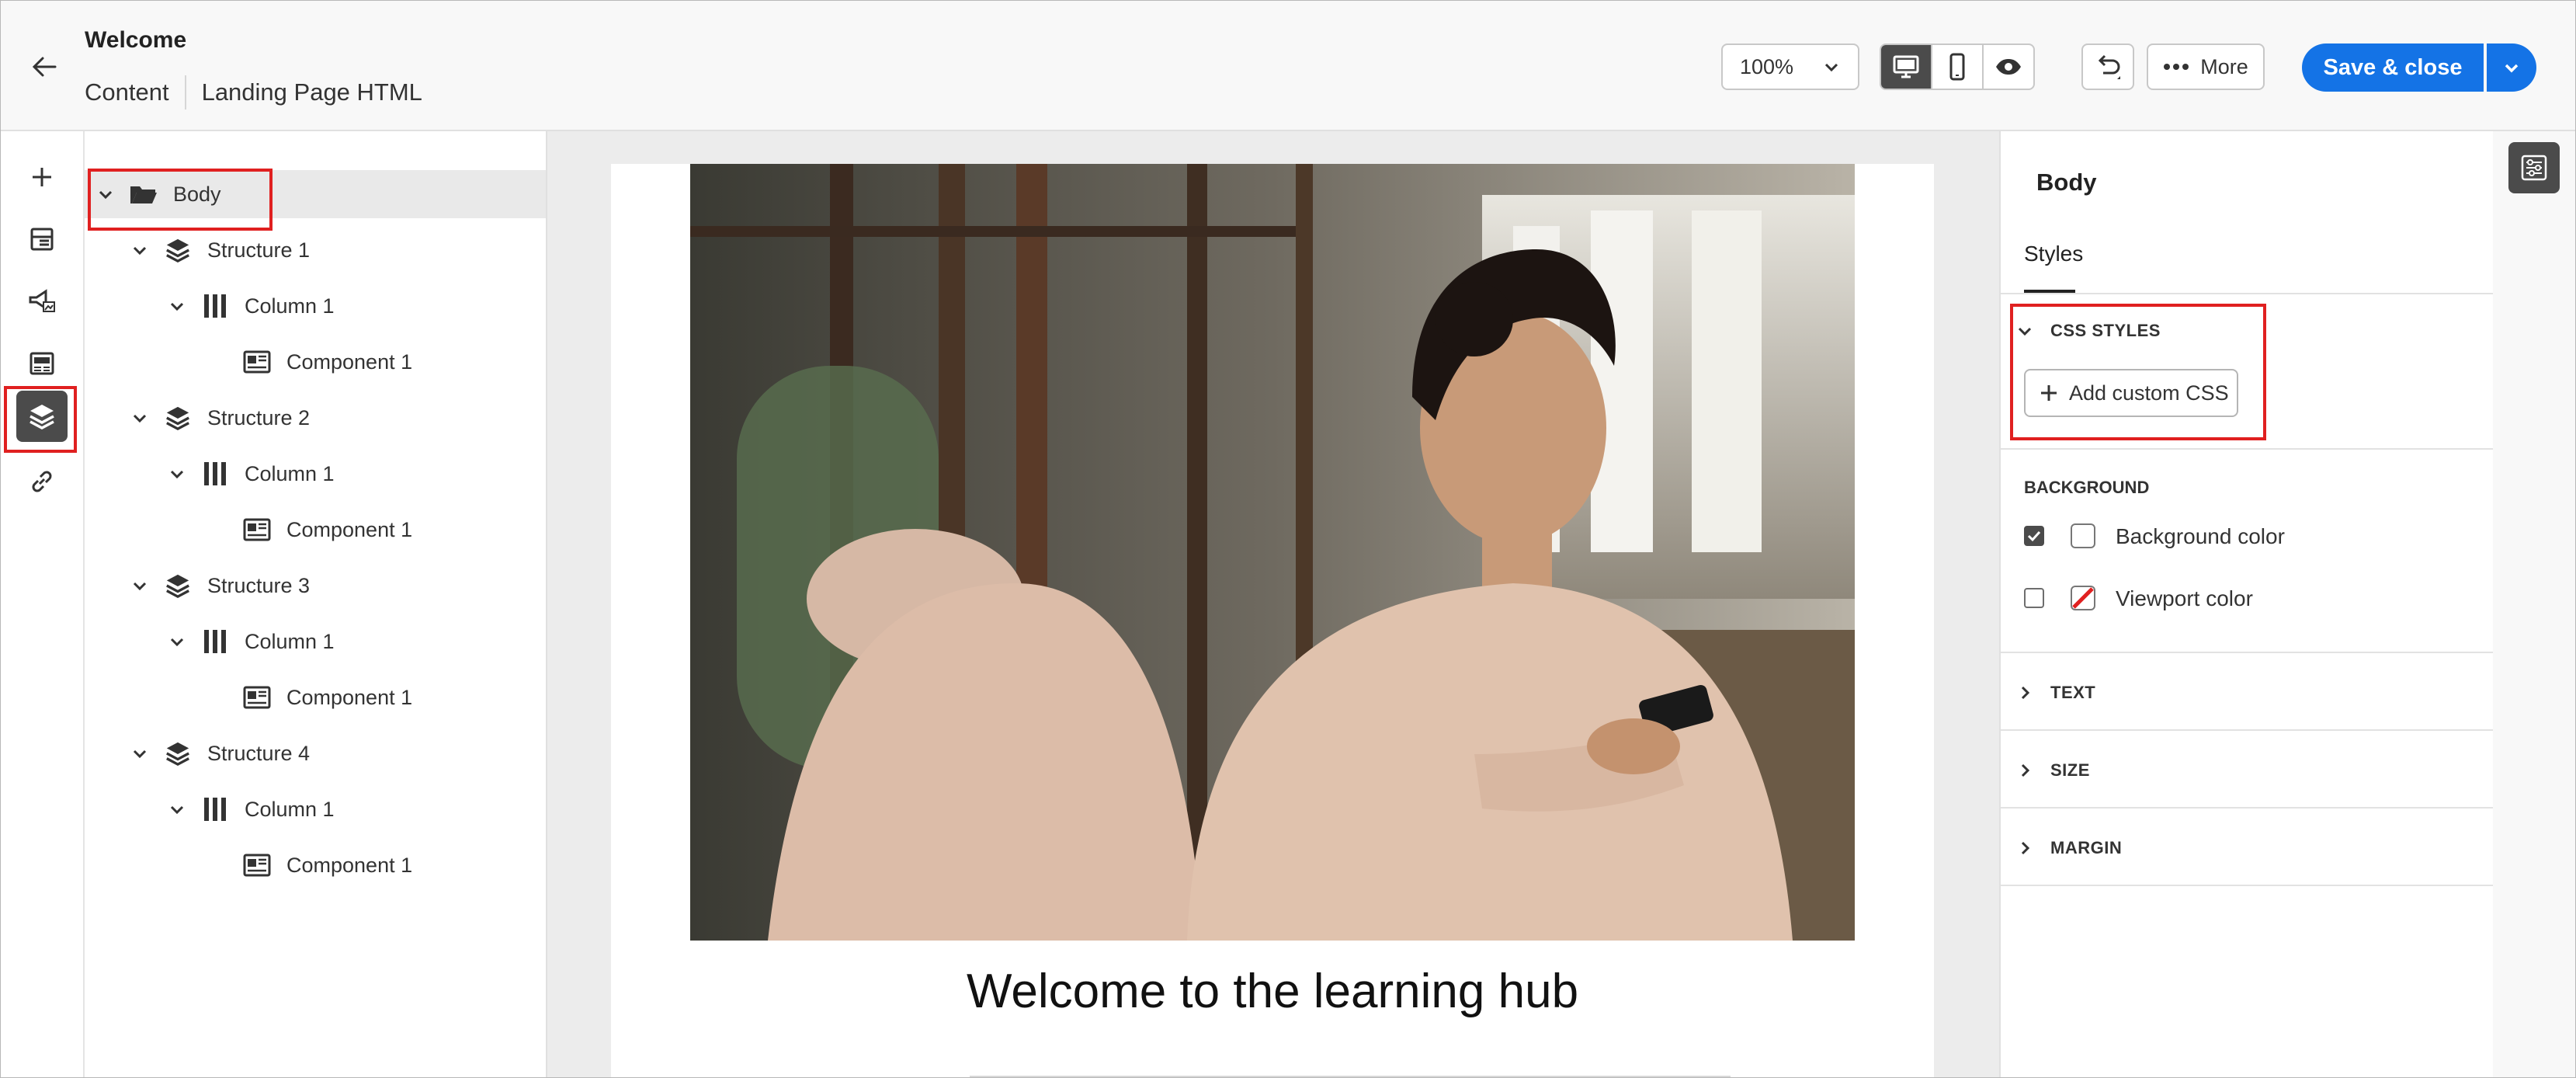 This screenshot has height=1078, width=2576. I want to click on background-color-swatch, so click(2083, 535).